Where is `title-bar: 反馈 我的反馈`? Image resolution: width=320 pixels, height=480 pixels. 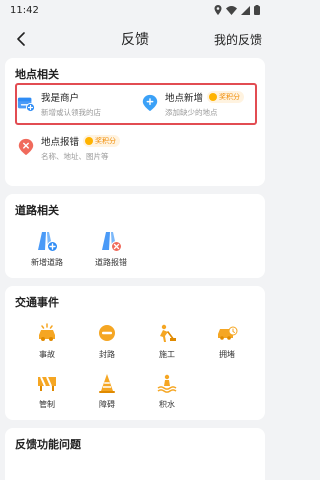 title-bar: 反馈 我的反馈 is located at coordinates (135, 39).